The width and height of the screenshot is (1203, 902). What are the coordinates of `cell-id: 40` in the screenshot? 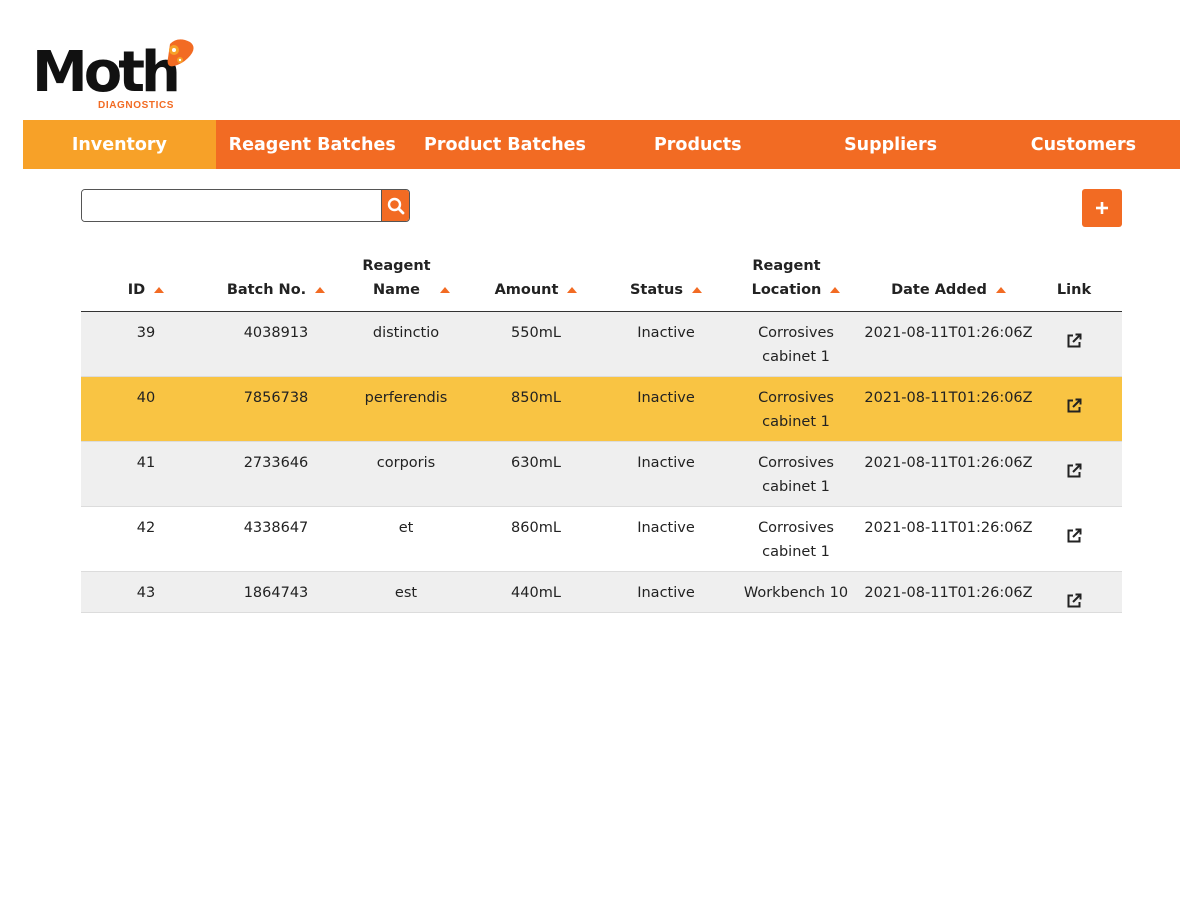 It's located at (146, 398).